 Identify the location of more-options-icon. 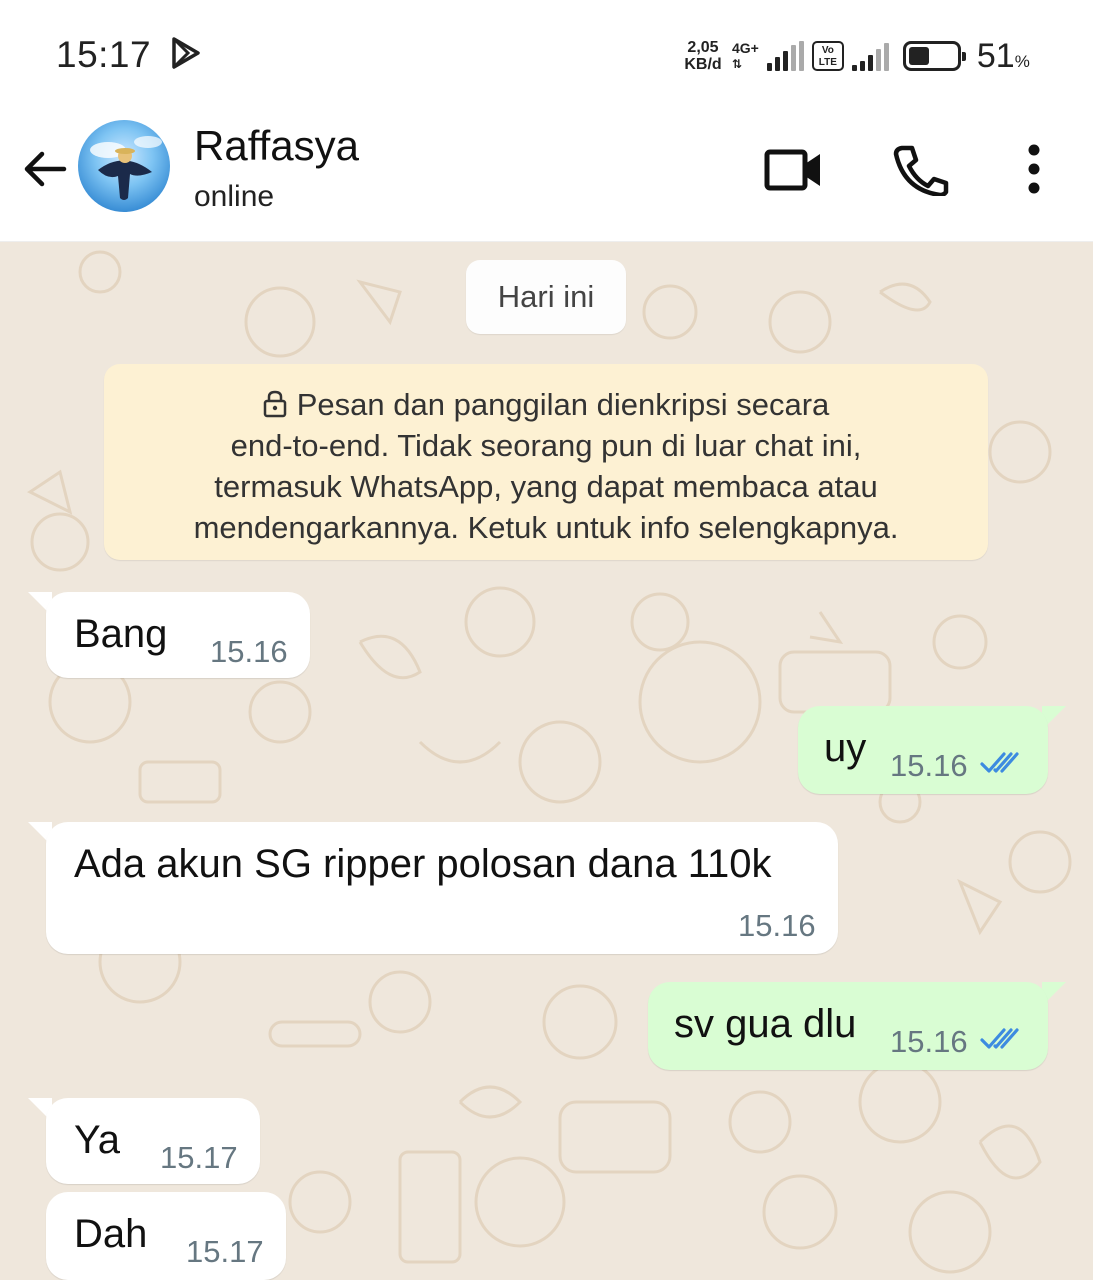
(1034, 170).